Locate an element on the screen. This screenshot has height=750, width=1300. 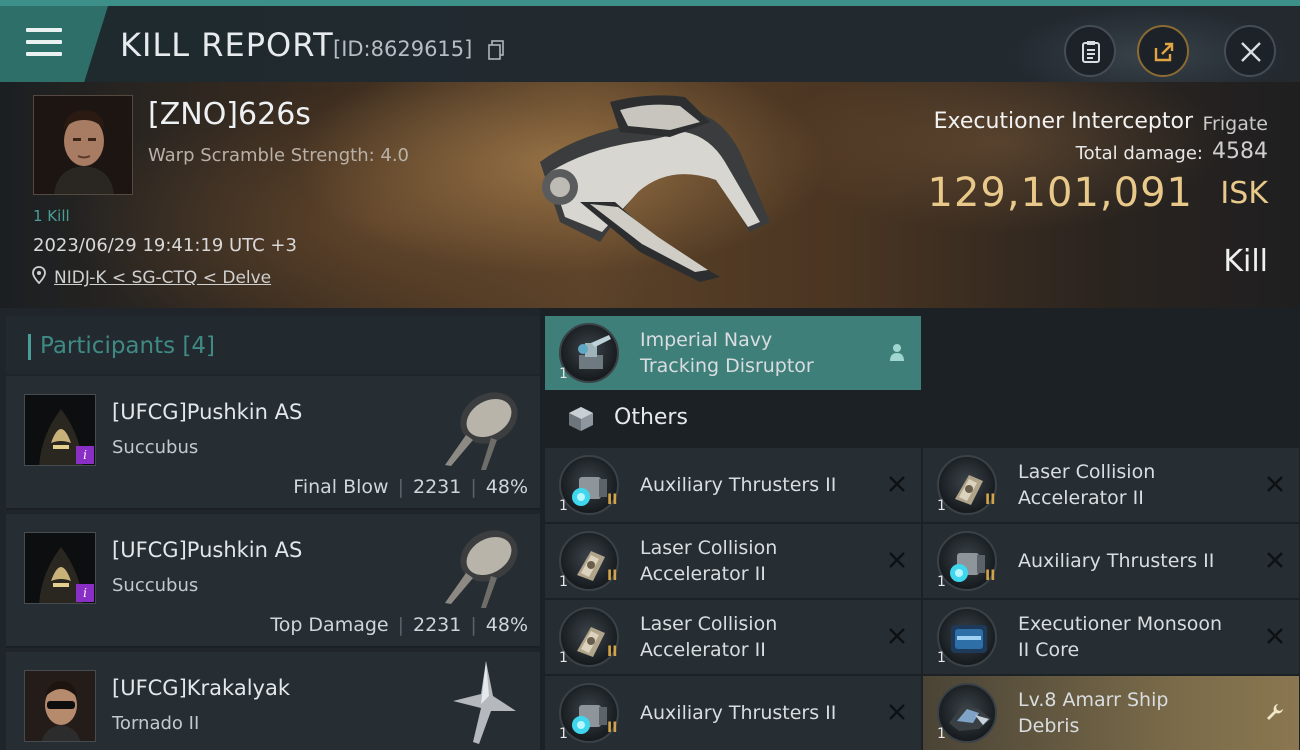
others-section-header: Others is located at coordinates (733, 418).